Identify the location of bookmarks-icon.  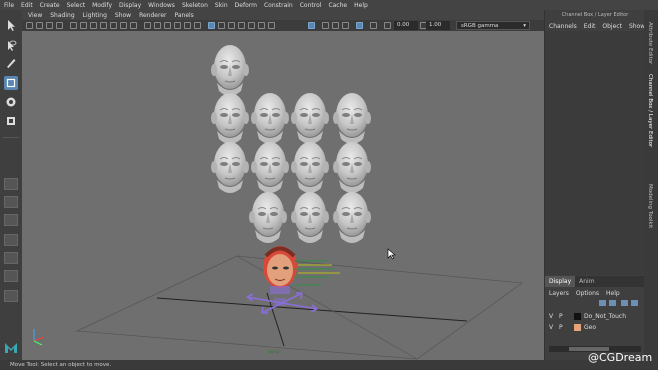
(49, 25).